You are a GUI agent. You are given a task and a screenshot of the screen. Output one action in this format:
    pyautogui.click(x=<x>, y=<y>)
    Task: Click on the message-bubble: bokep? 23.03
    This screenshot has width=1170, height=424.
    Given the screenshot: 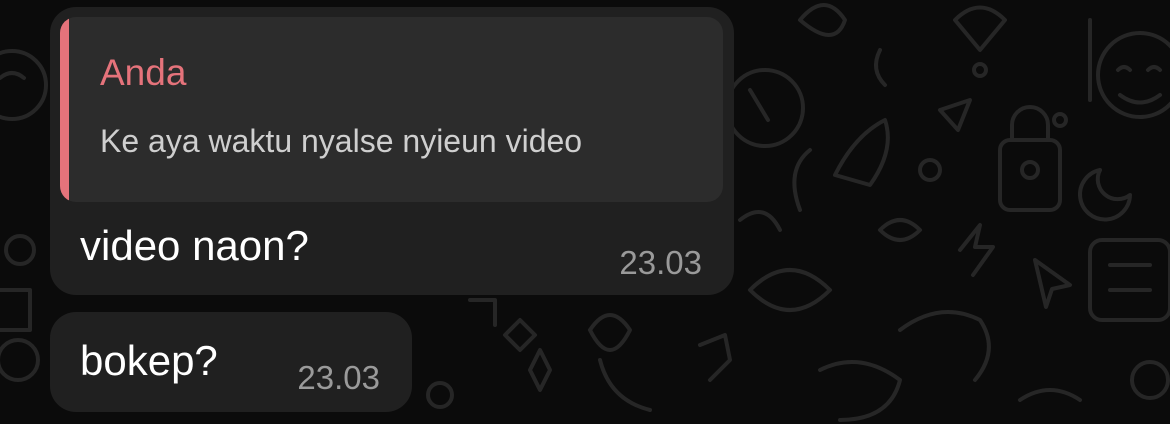 What is the action you would take?
    pyautogui.click(x=231, y=362)
    